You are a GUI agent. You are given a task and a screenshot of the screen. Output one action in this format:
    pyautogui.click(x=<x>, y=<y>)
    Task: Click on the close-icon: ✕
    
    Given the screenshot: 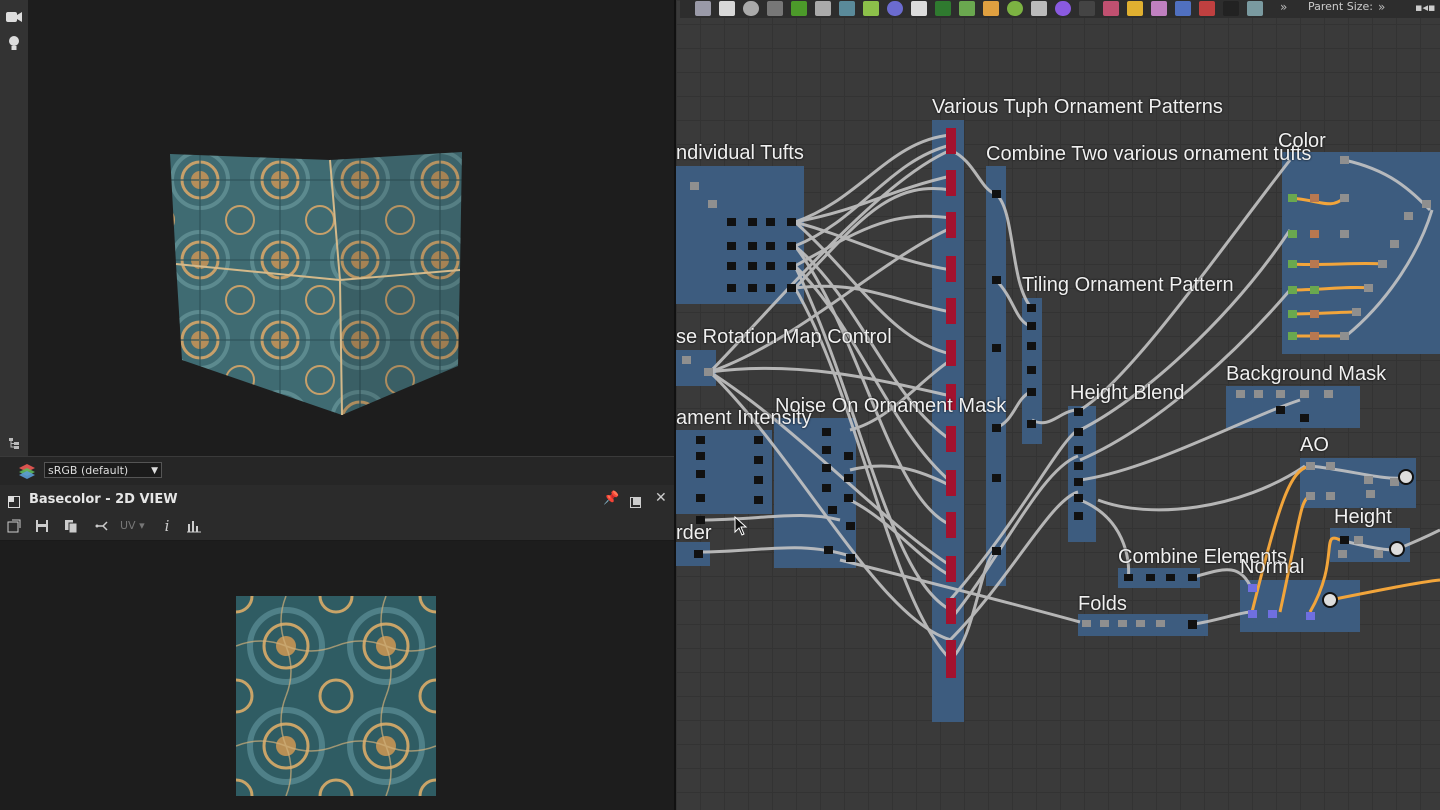 What is the action you would take?
    pyautogui.click(x=661, y=498)
    